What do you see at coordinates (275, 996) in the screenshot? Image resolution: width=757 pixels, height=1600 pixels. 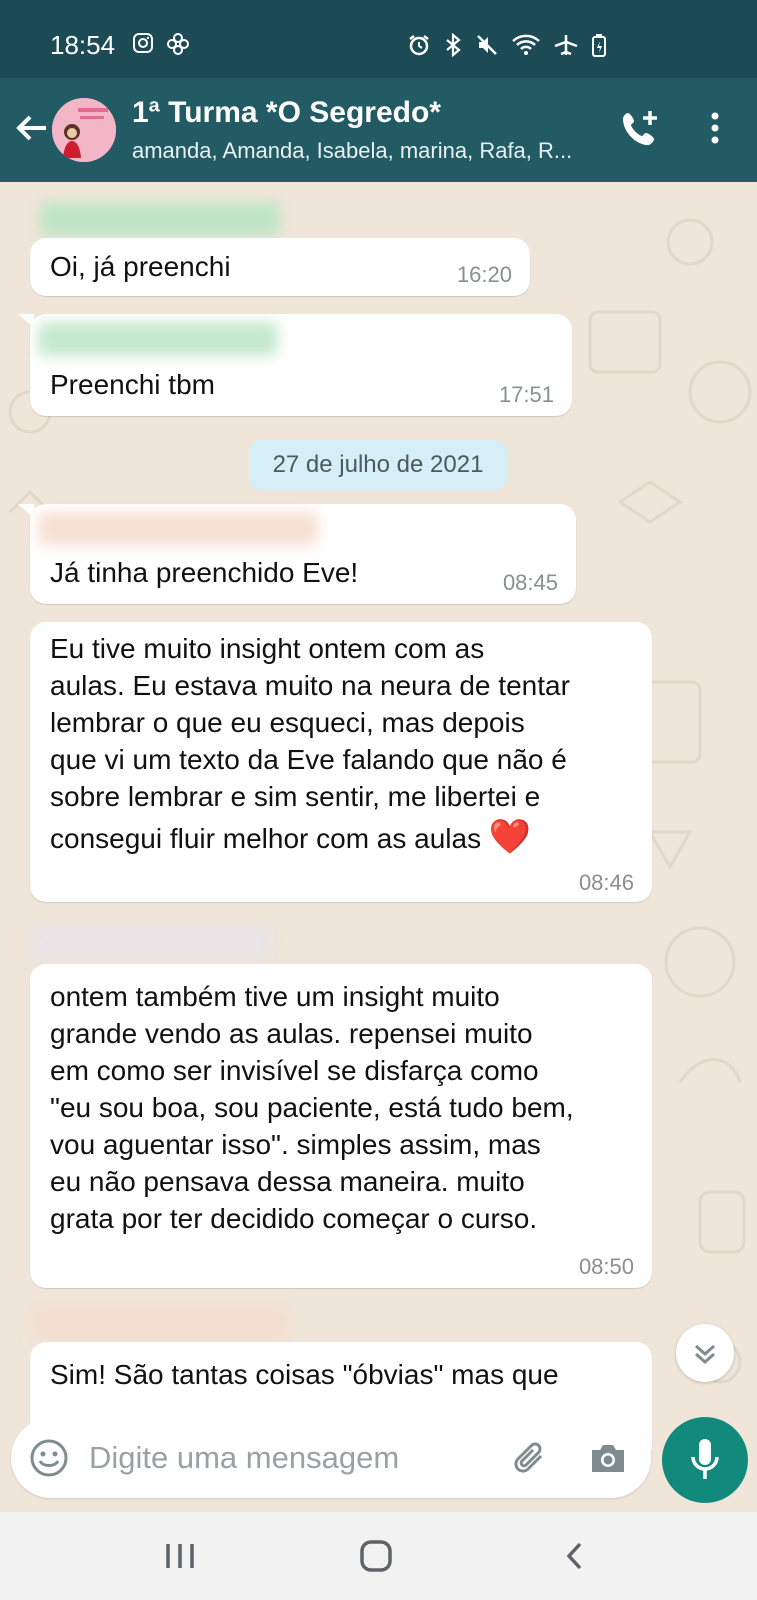 I see `message-line: ontem também tive um insight muito` at bounding box center [275, 996].